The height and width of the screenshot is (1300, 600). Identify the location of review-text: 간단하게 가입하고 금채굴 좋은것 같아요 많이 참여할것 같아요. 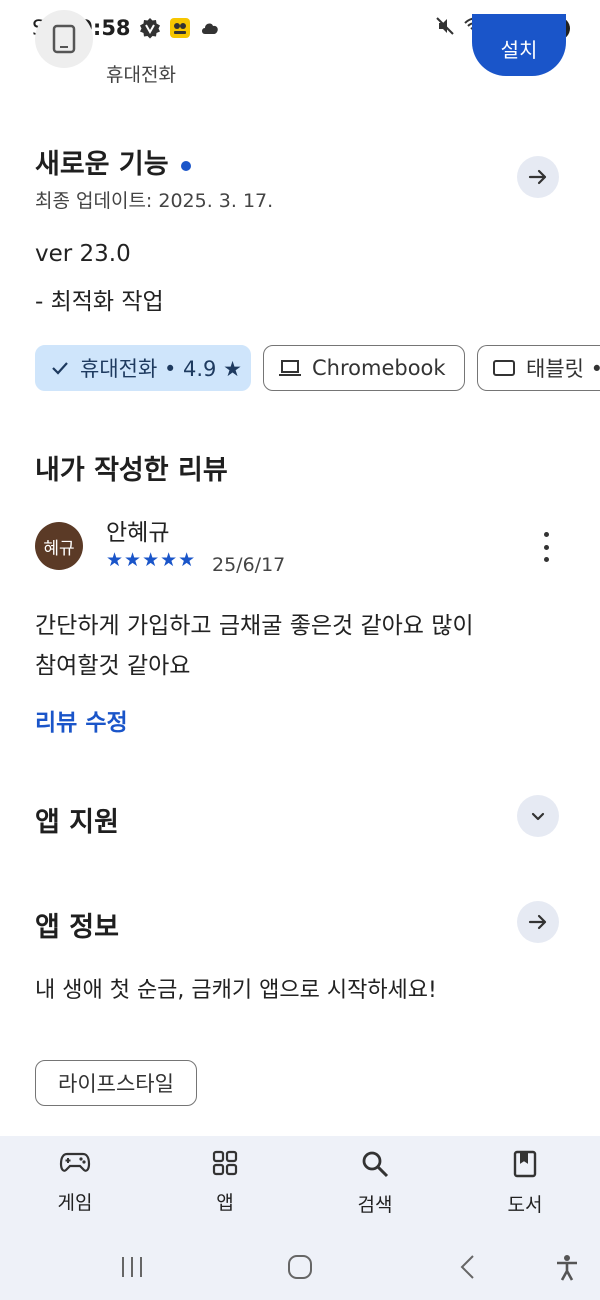
(295, 646).